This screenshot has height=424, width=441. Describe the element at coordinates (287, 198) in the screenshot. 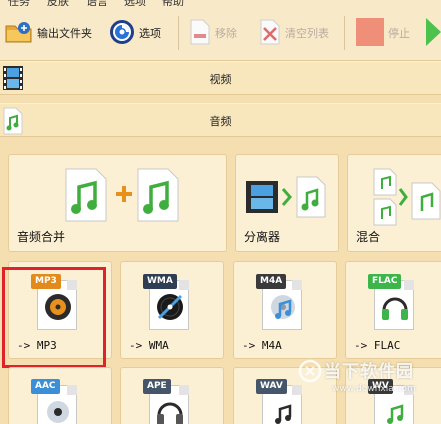

I see `splitter-icon` at that location.